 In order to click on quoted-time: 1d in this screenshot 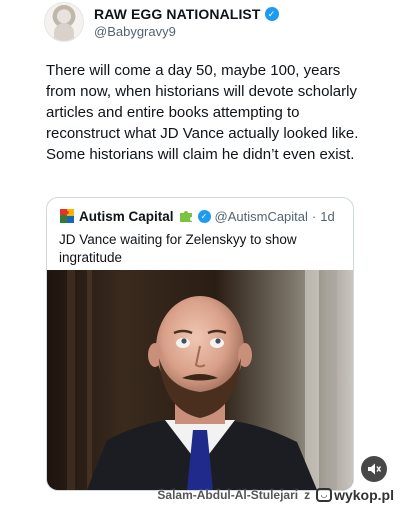, I will do `click(327, 216)`.